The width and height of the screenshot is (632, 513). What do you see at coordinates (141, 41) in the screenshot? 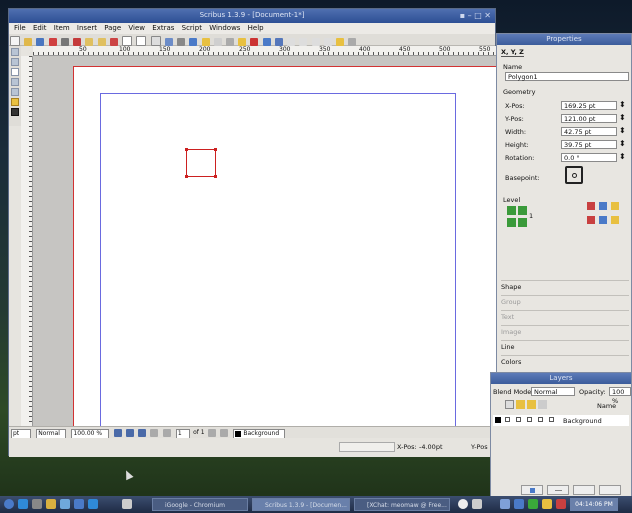
I see `paste-icon` at bounding box center [141, 41].